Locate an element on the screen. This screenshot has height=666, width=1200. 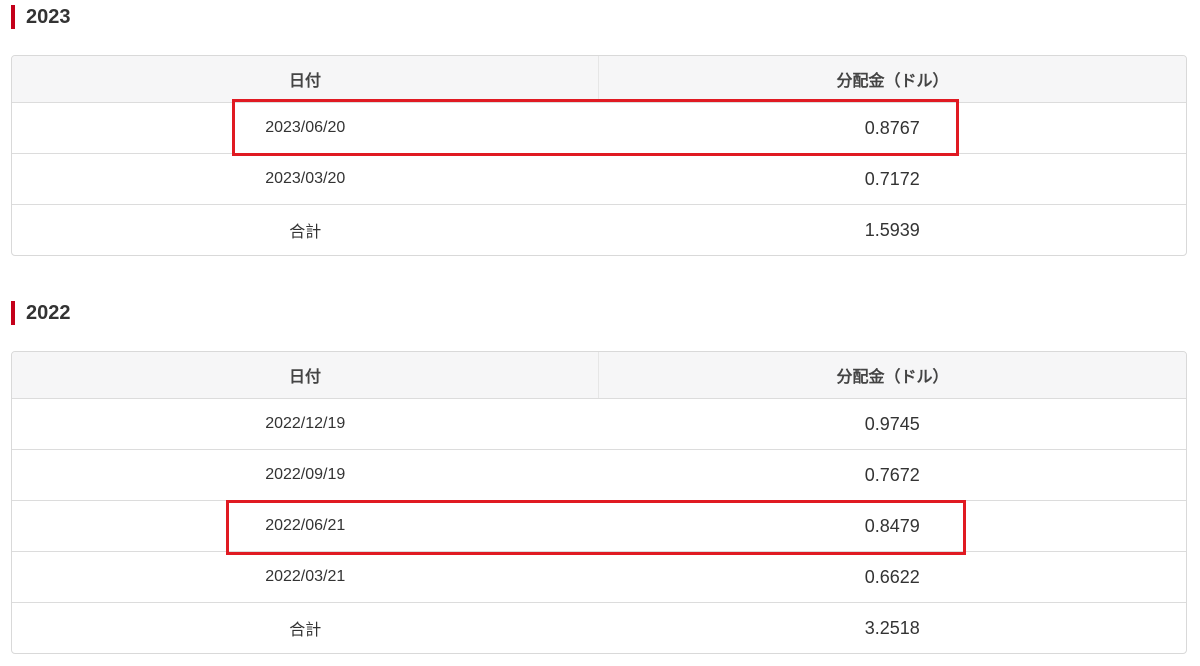
year-heading: 2023 is located at coordinates (41, 17).